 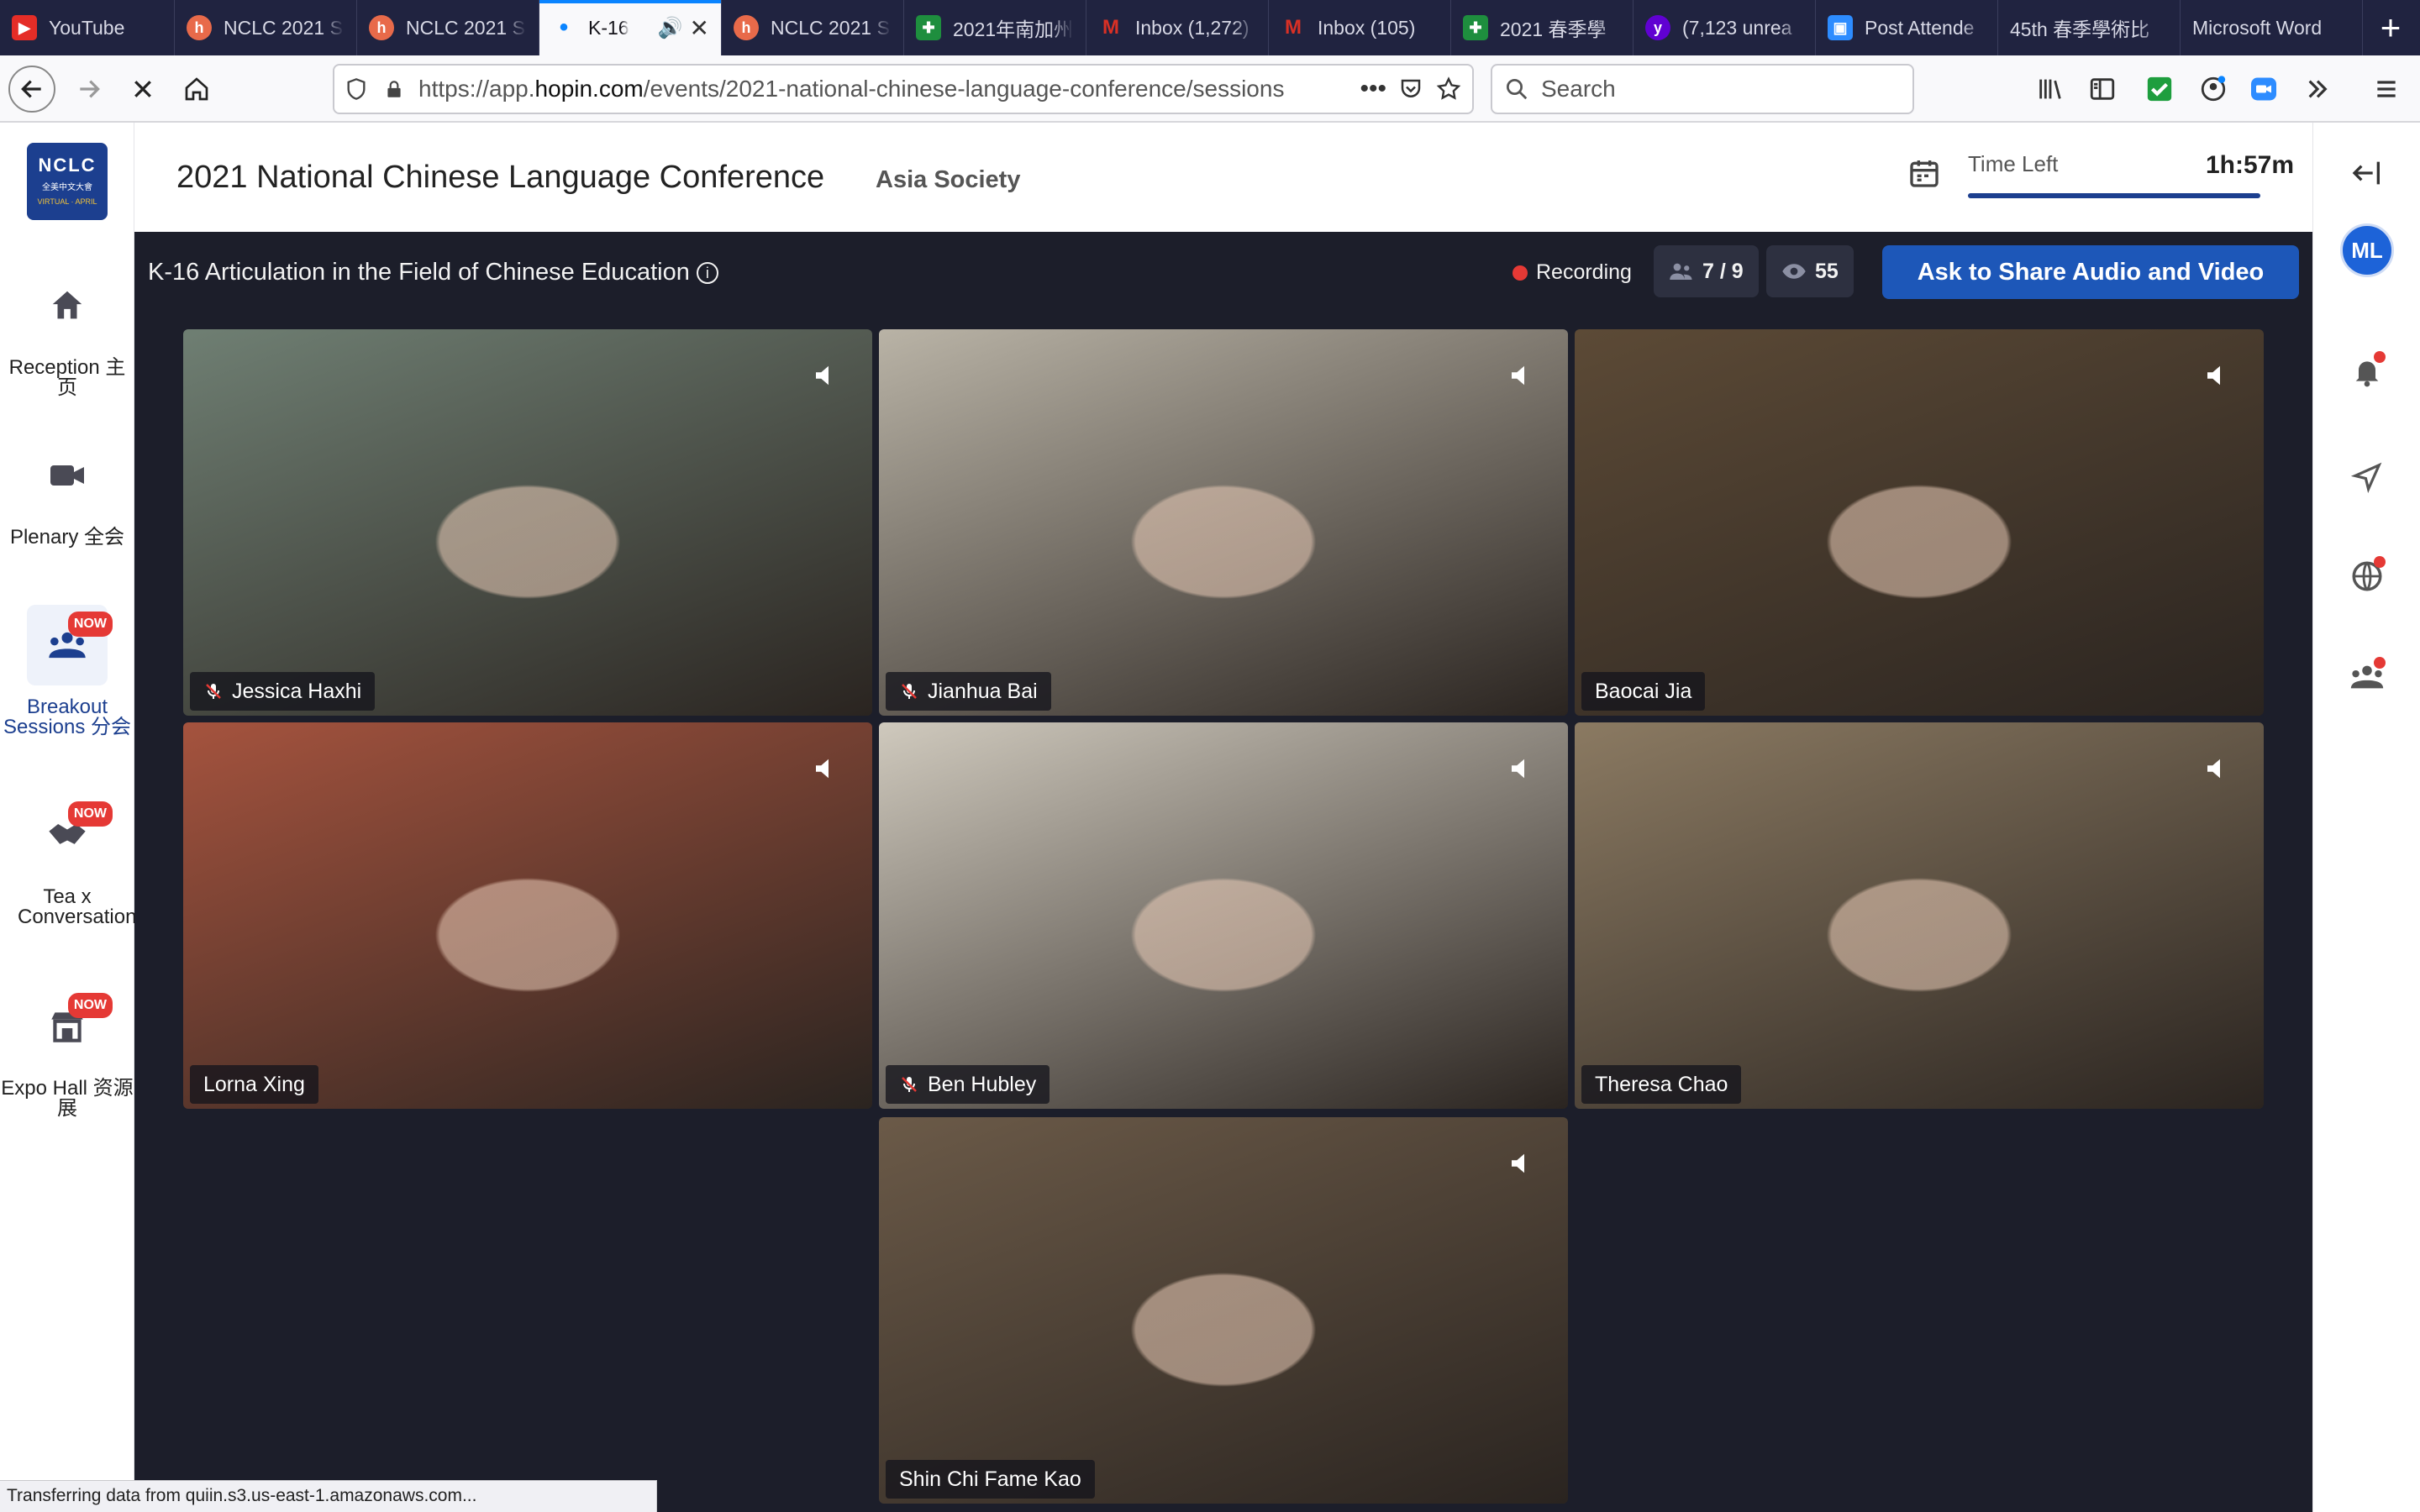 I want to click on sidebar-item-tea-conversation: NOW Tea x Conversation, so click(x=68, y=861).